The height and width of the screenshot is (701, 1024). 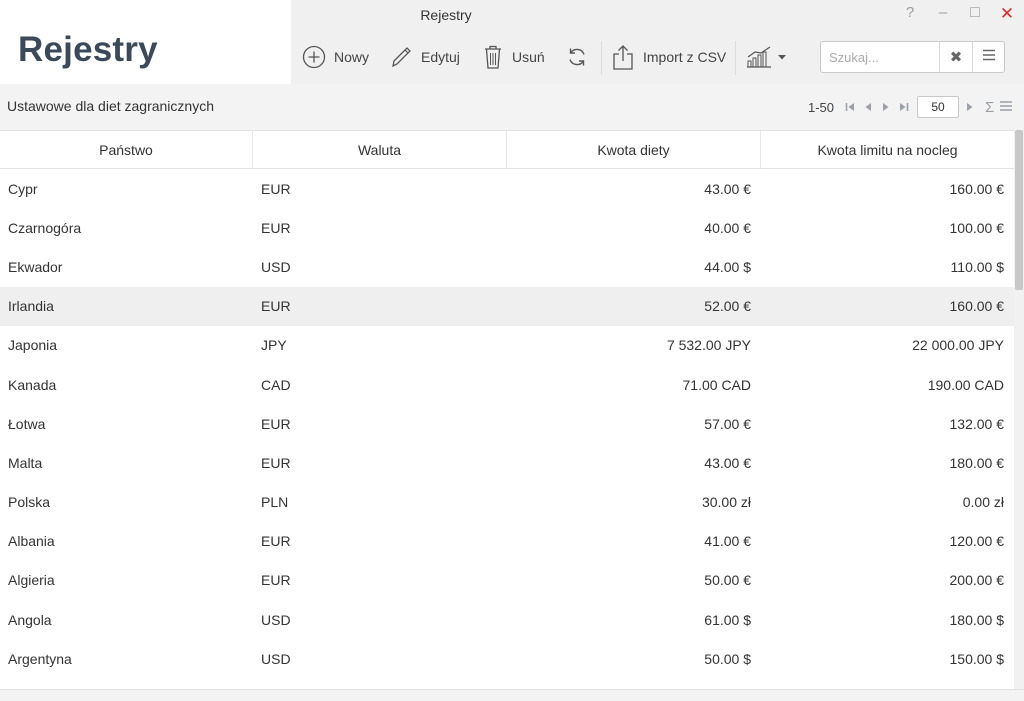 I want to click on table-row: Łotwa EUR 57.00 € 132.00 €, so click(x=507, y=423).